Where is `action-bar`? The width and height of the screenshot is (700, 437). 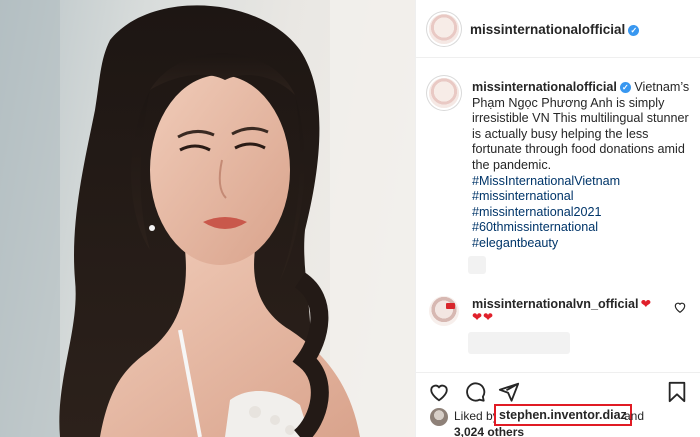 action-bar is located at coordinates (558, 390).